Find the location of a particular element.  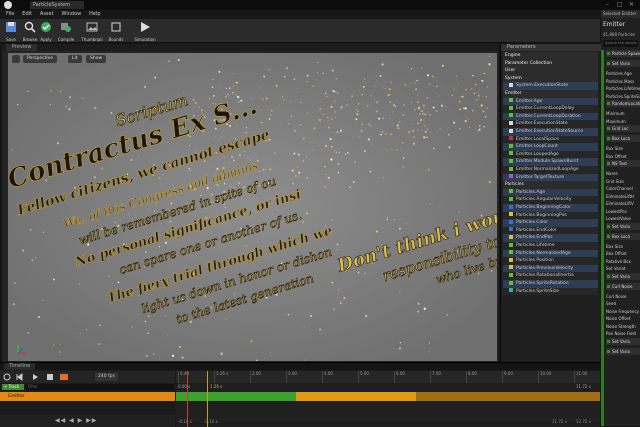

compile-button: Compile is located at coordinates (66, 31).